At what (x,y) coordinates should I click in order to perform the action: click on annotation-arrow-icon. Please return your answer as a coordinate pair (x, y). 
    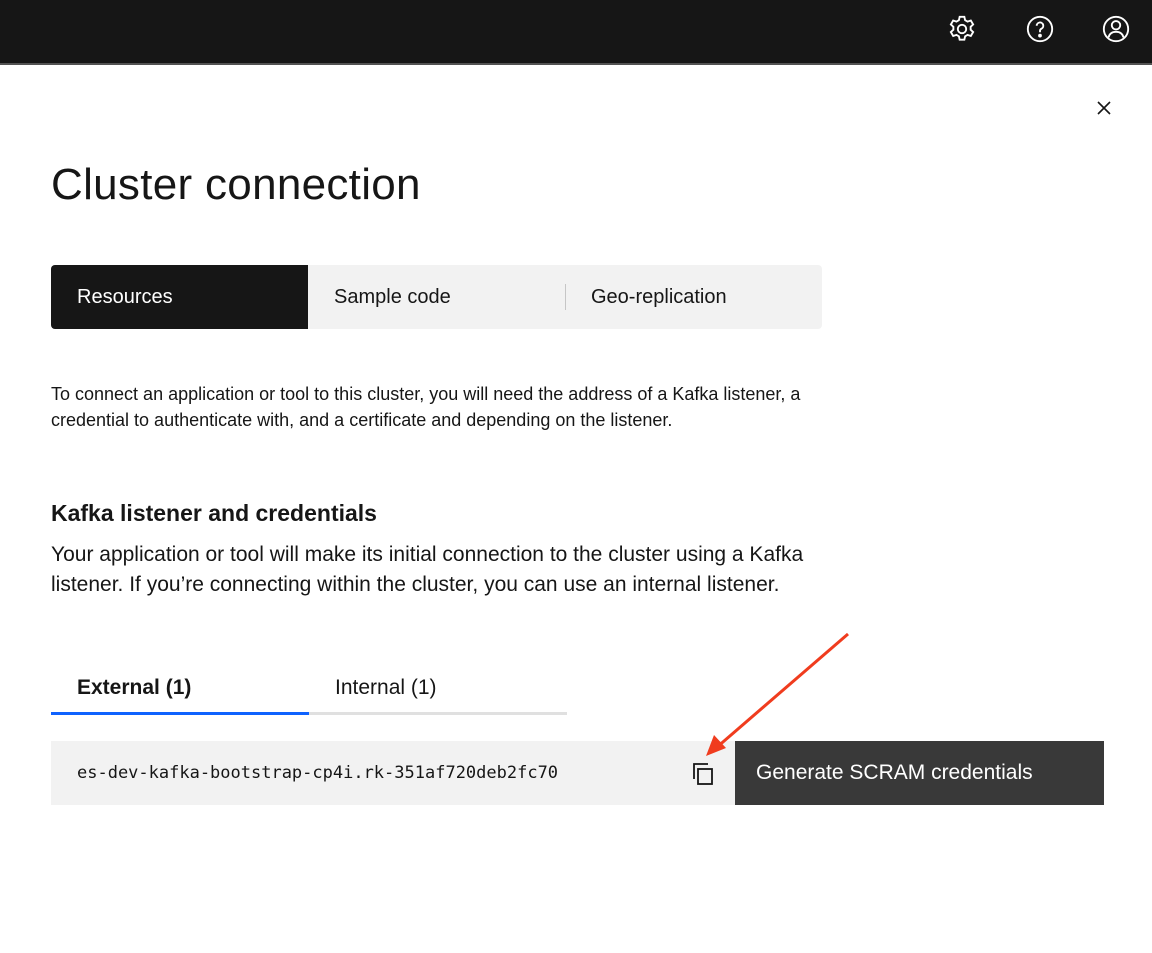
    Looking at the image, I should click on (777, 694).